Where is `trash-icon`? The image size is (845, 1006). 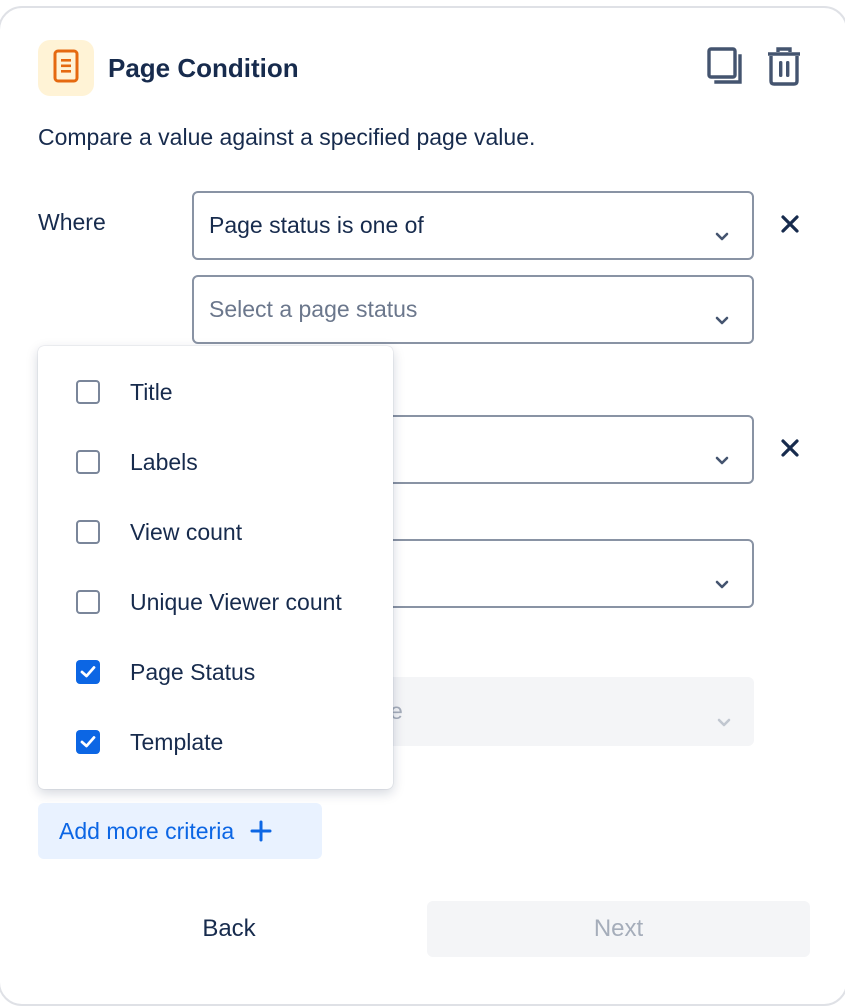
trash-icon is located at coordinates (784, 68).